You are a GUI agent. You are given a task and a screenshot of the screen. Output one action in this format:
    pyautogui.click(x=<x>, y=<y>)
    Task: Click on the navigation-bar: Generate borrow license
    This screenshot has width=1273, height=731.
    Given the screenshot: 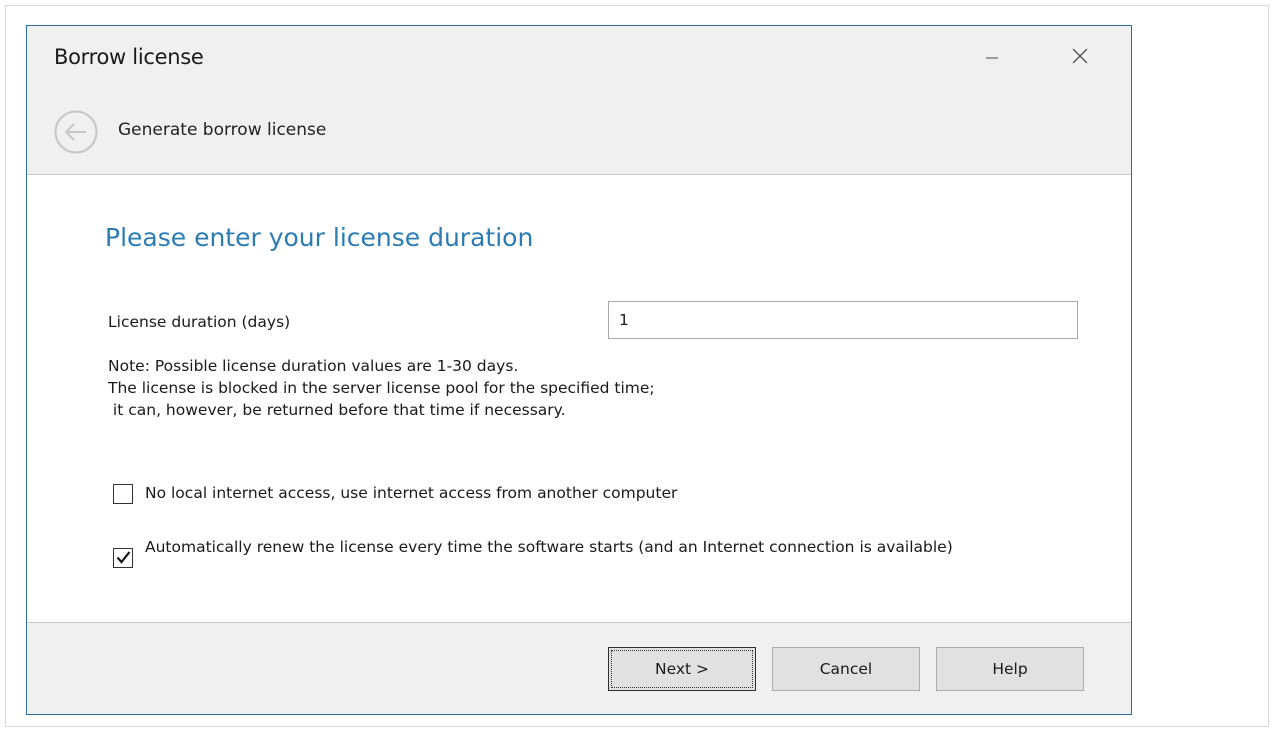 What is the action you would take?
    pyautogui.click(x=579, y=132)
    